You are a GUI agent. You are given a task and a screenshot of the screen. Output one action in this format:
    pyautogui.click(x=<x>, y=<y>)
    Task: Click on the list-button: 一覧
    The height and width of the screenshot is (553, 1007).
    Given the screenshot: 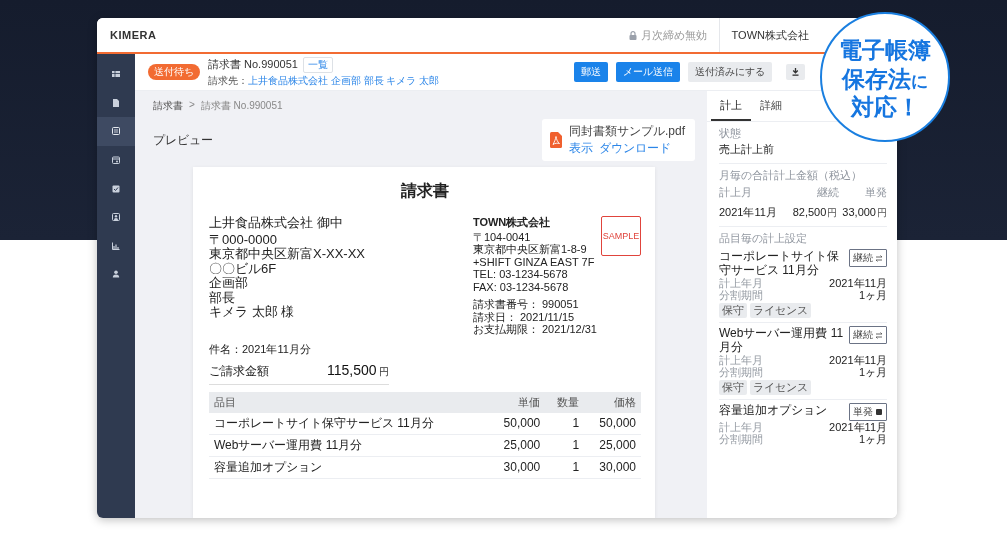 What is the action you would take?
    pyautogui.click(x=317, y=64)
    